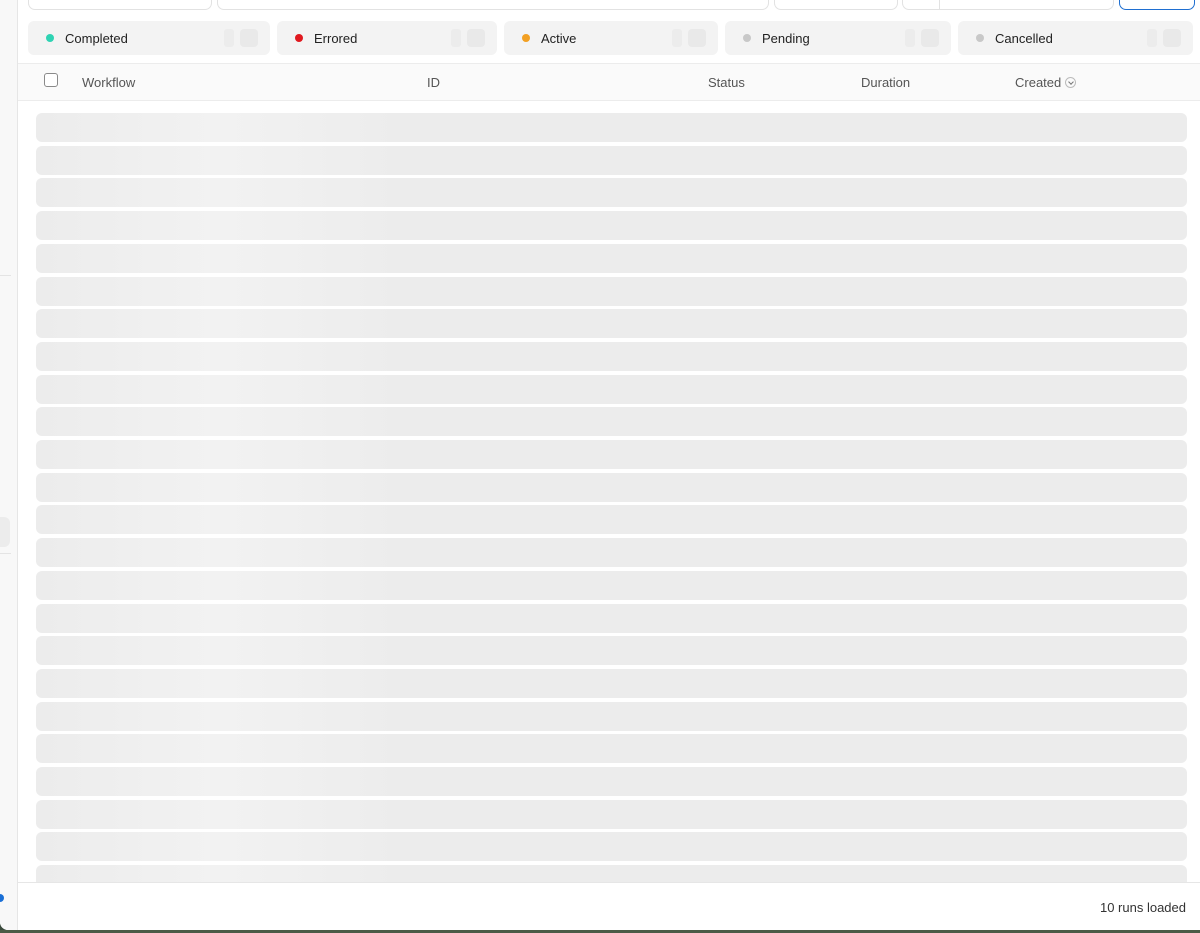  What do you see at coordinates (96, 38) in the screenshot?
I see `status-filter-label: Completed` at bounding box center [96, 38].